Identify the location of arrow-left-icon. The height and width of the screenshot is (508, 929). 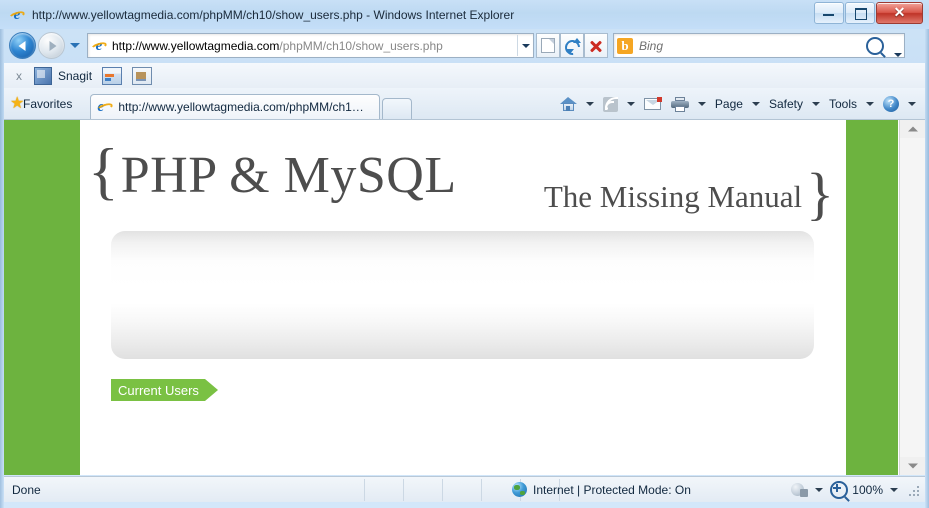
(21, 45).